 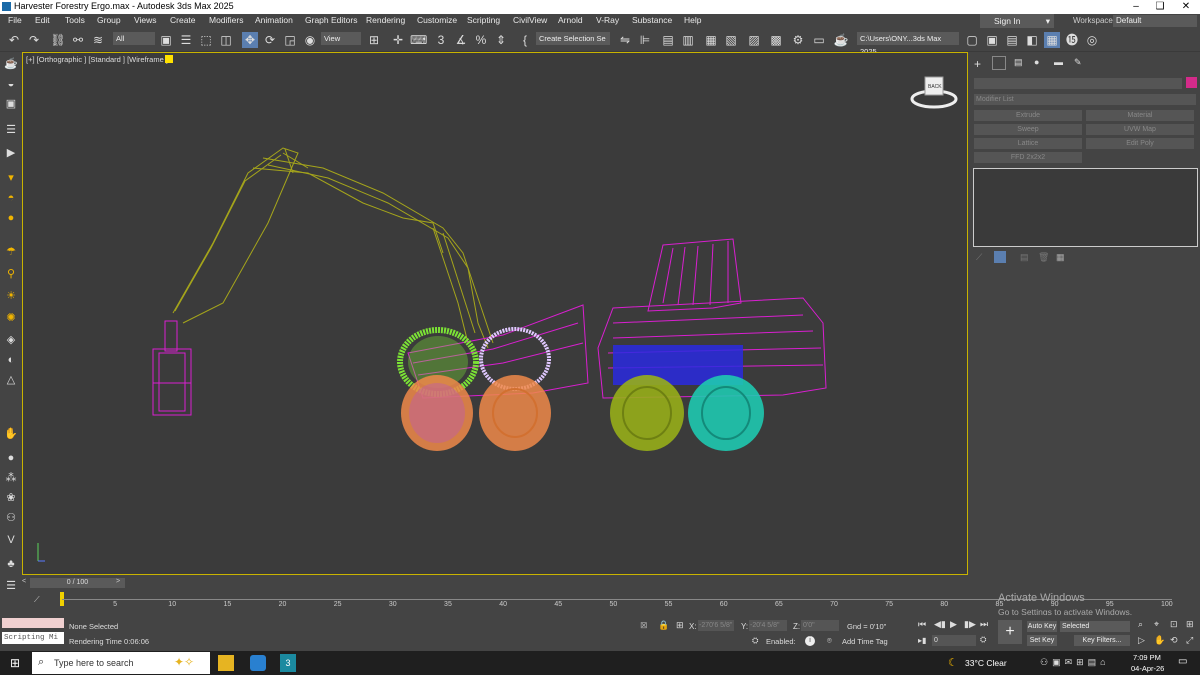 What do you see at coordinates (274, 20) in the screenshot?
I see `menu-animation: Animation` at bounding box center [274, 20].